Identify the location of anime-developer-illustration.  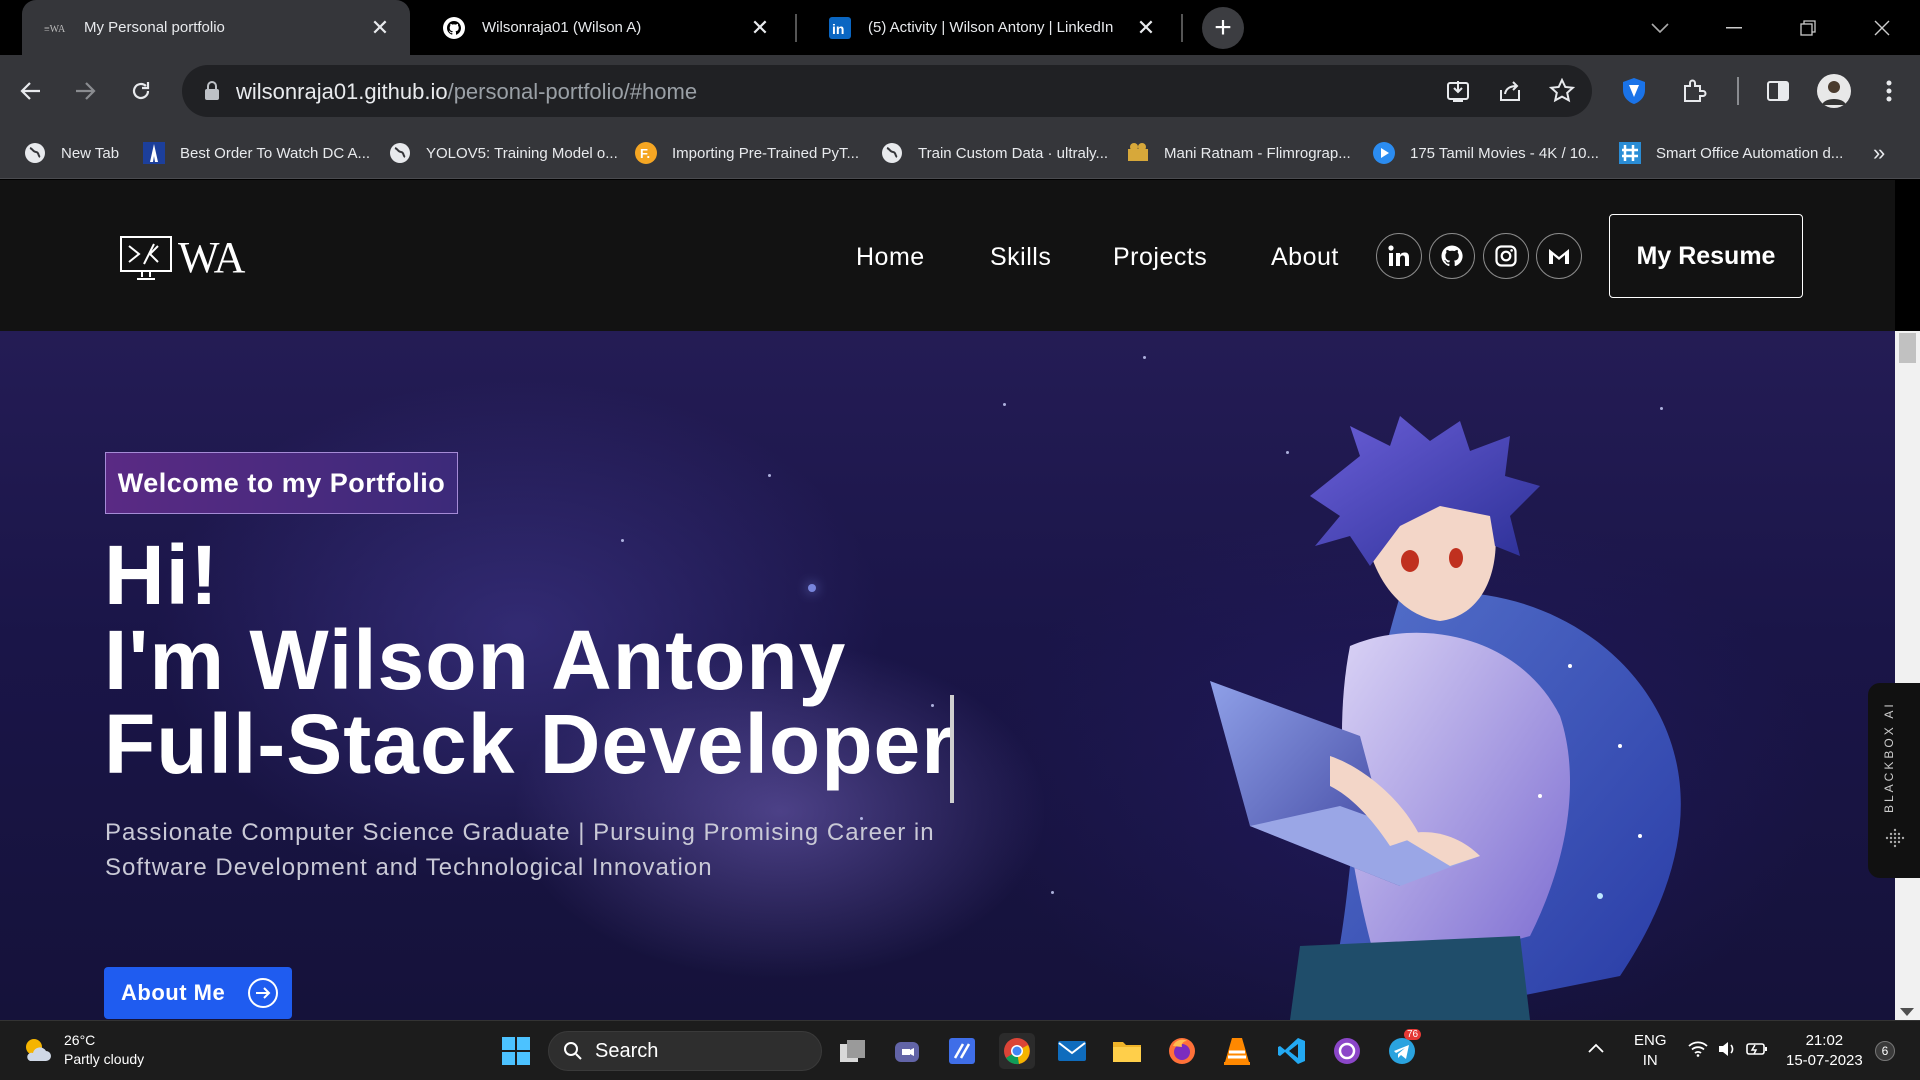
(1445, 718).